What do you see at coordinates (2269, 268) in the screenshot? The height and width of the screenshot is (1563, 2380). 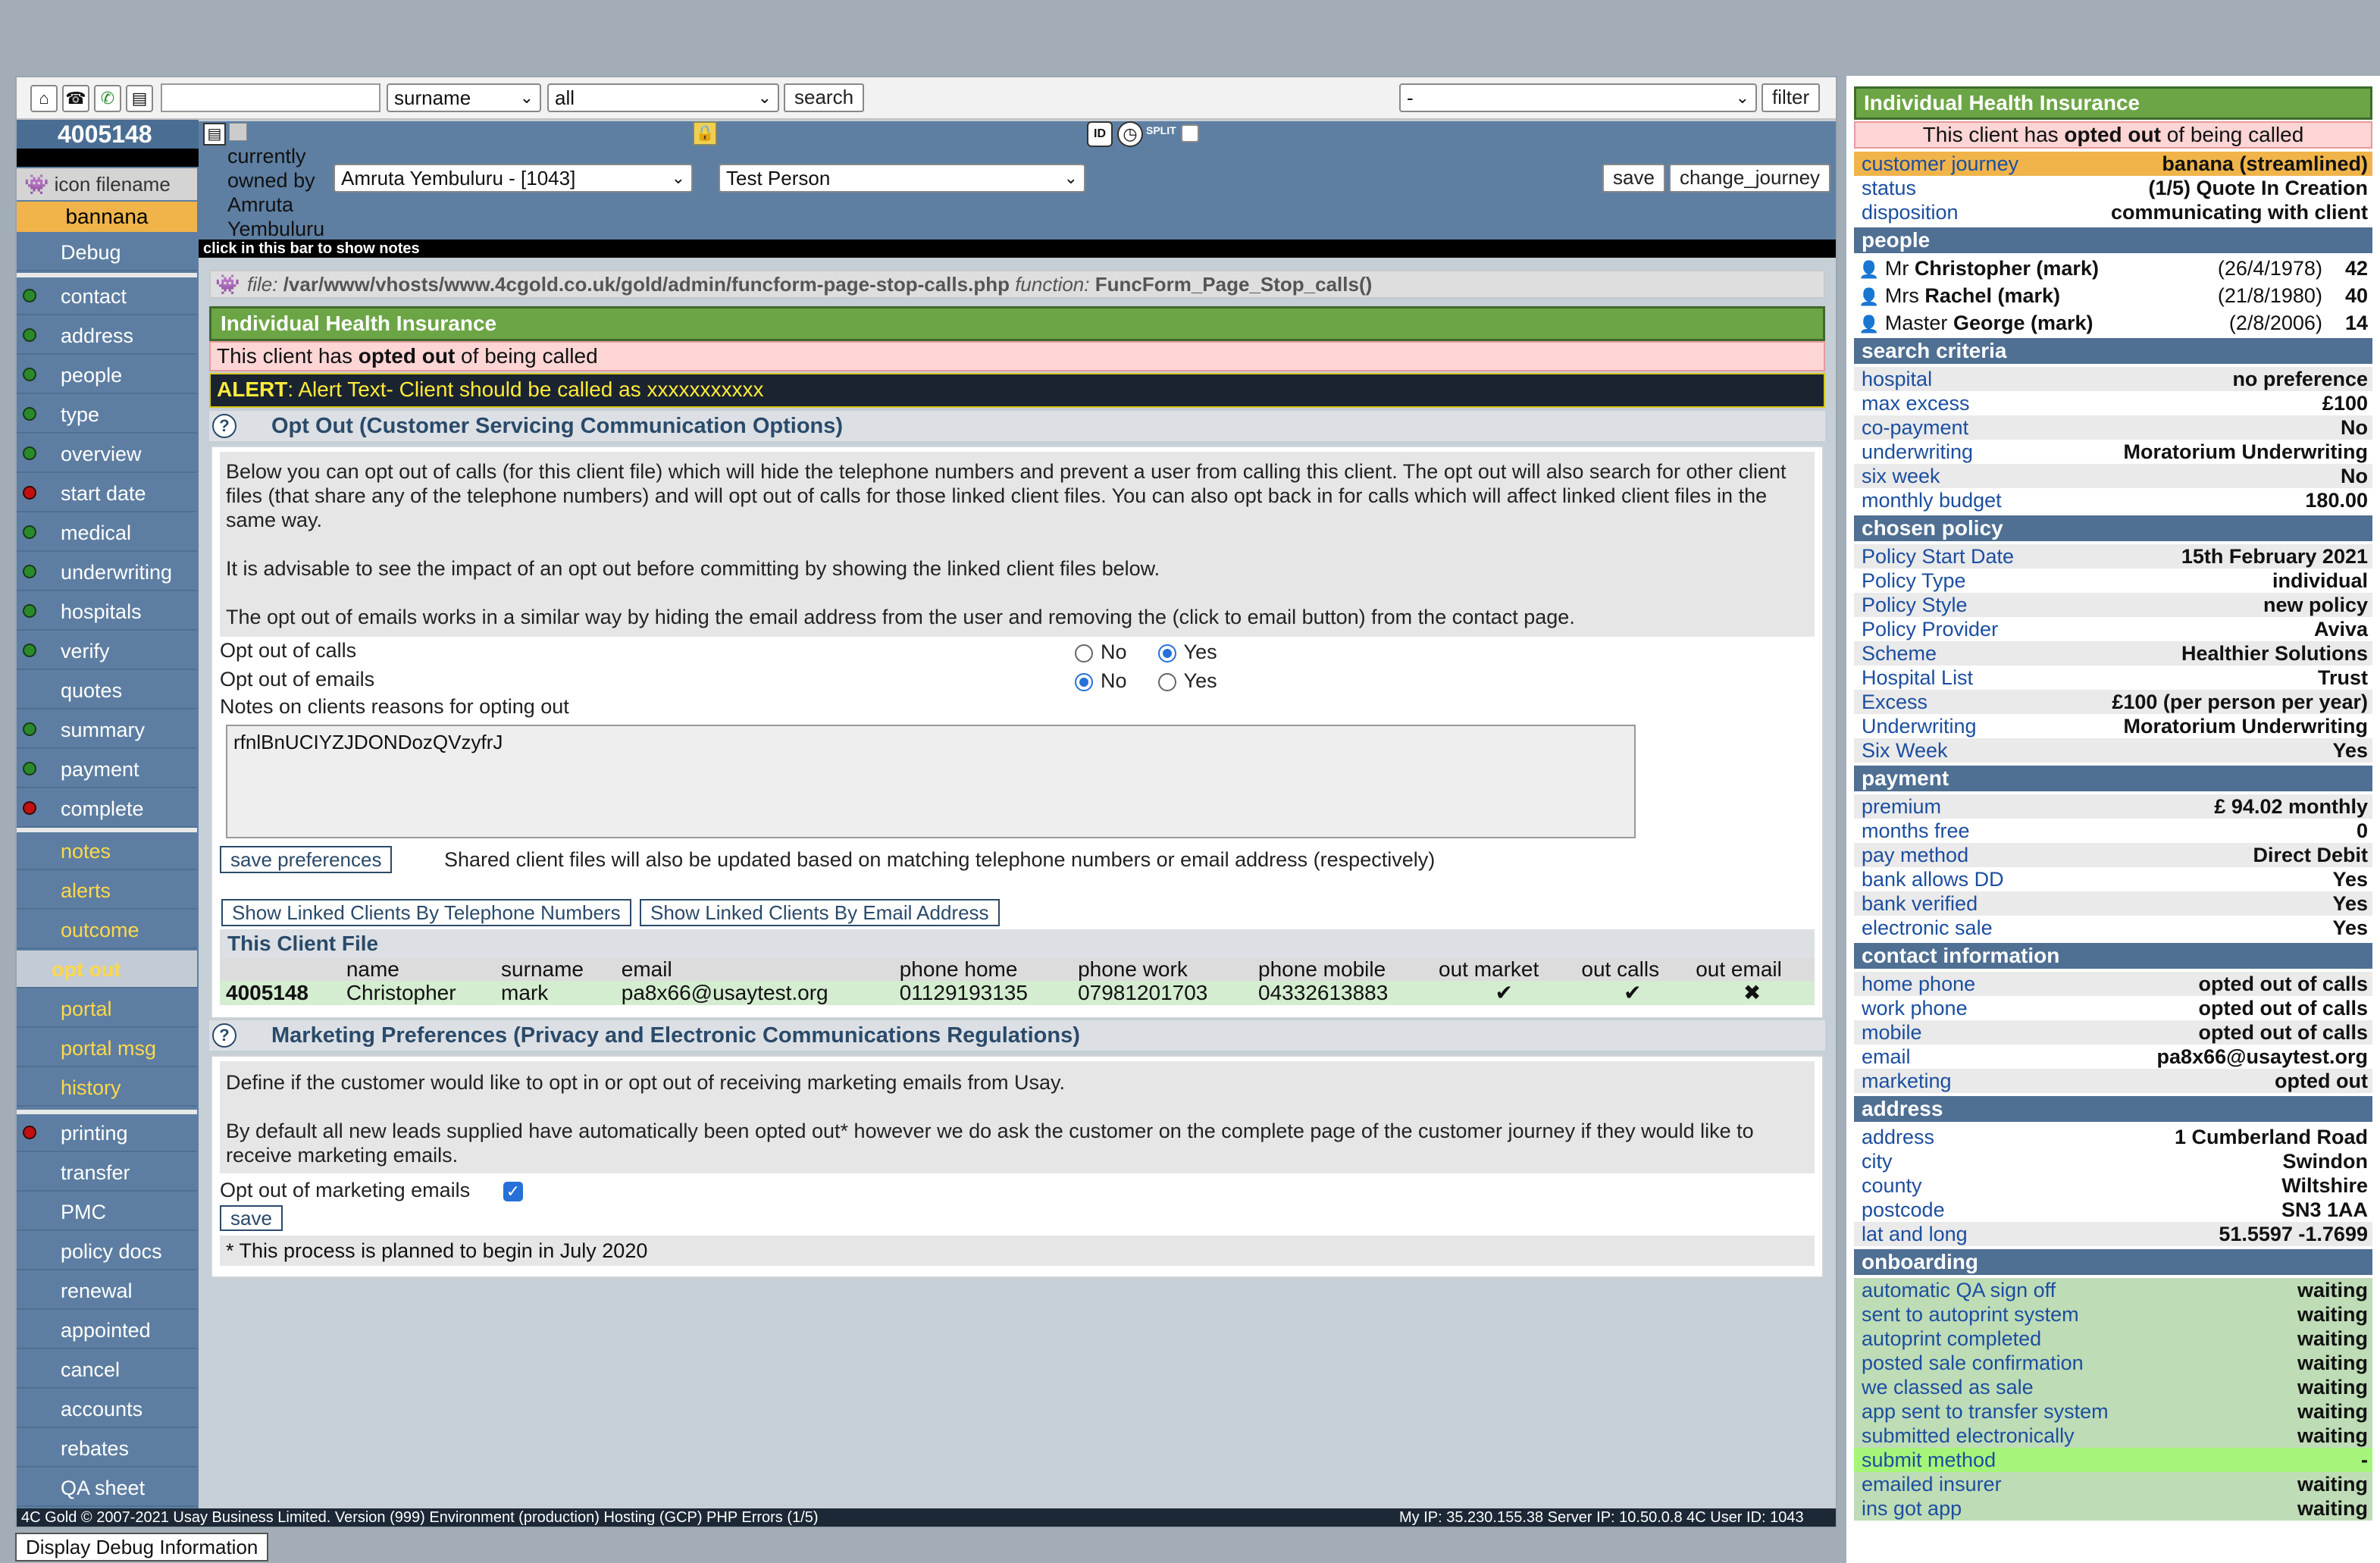 I see `person-dob: (26/4/1978)` at bounding box center [2269, 268].